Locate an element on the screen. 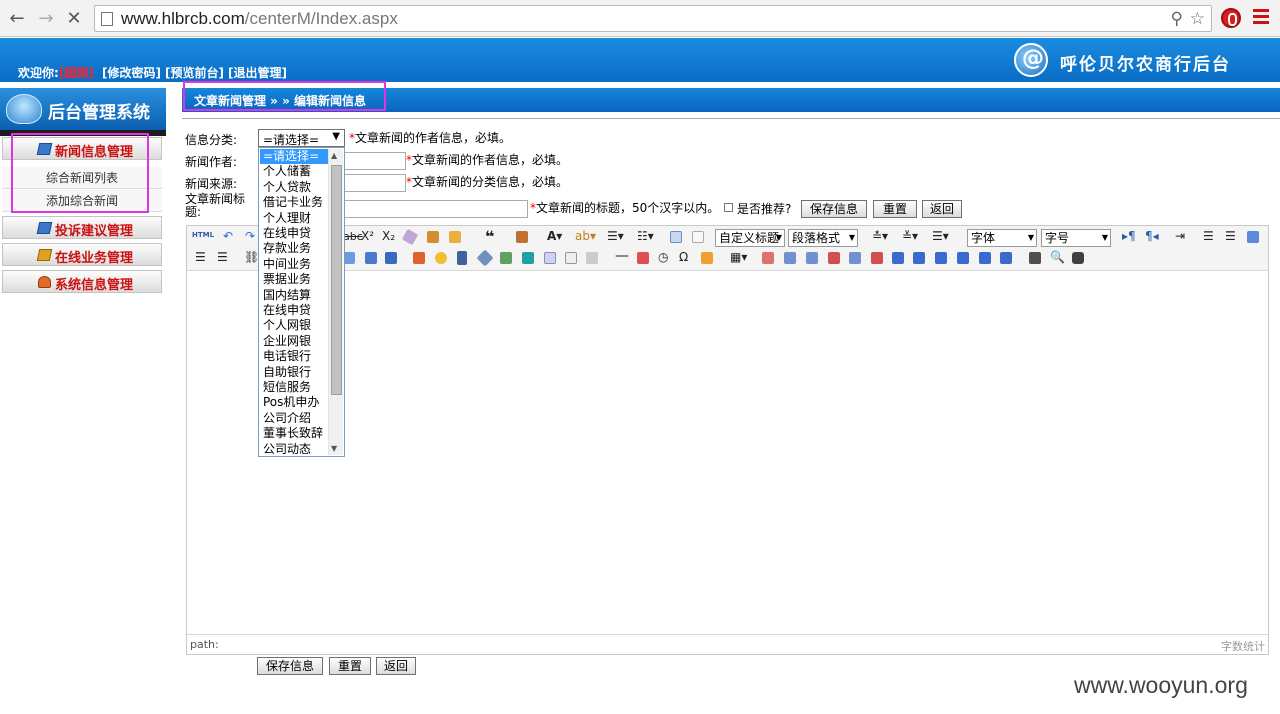 This screenshot has height=714, width=1280. back-button: 返回 is located at coordinates (396, 666).